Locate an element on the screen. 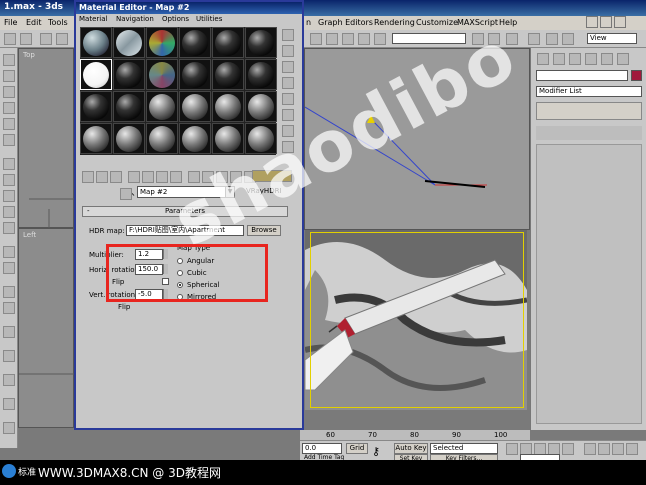  get-material-icon is located at coordinates (88, 177).